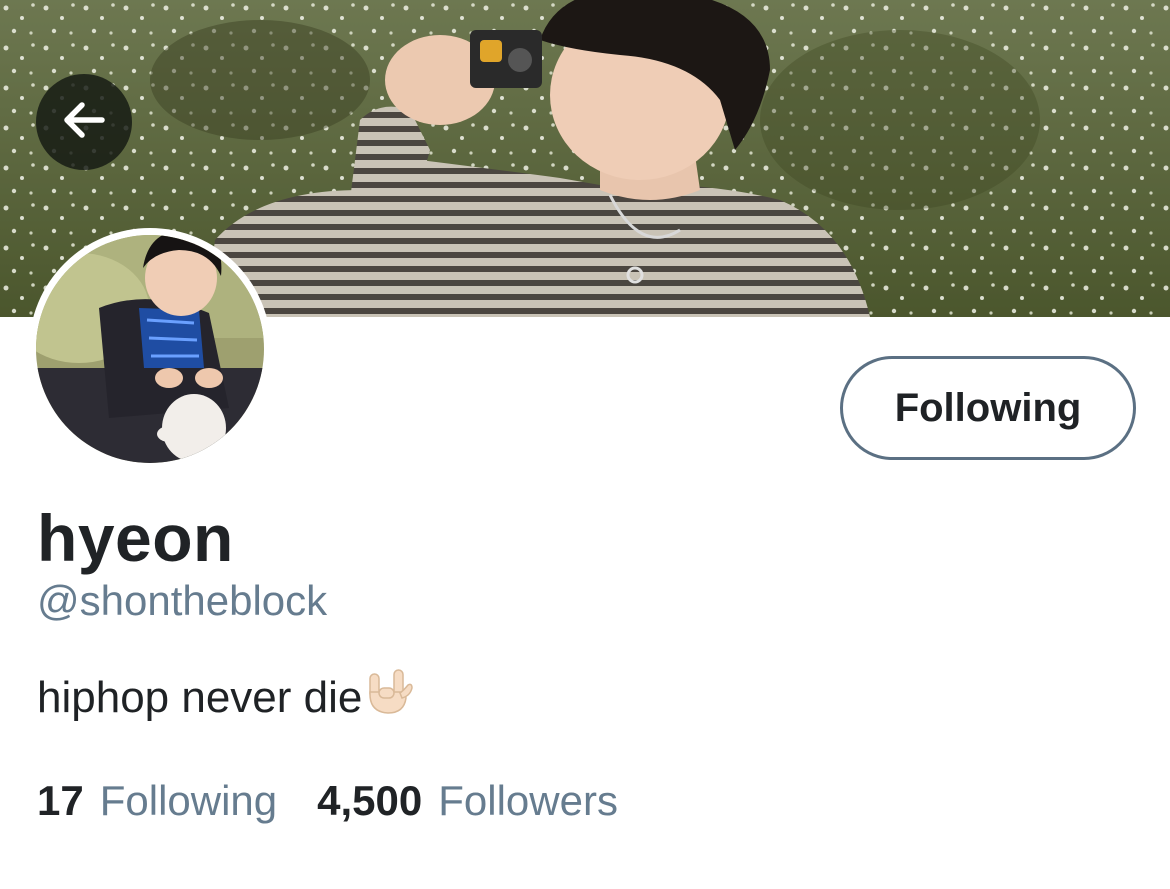 The width and height of the screenshot is (1170, 889). What do you see at coordinates (988, 408) in the screenshot?
I see `following-button: Following` at bounding box center [988, 408].